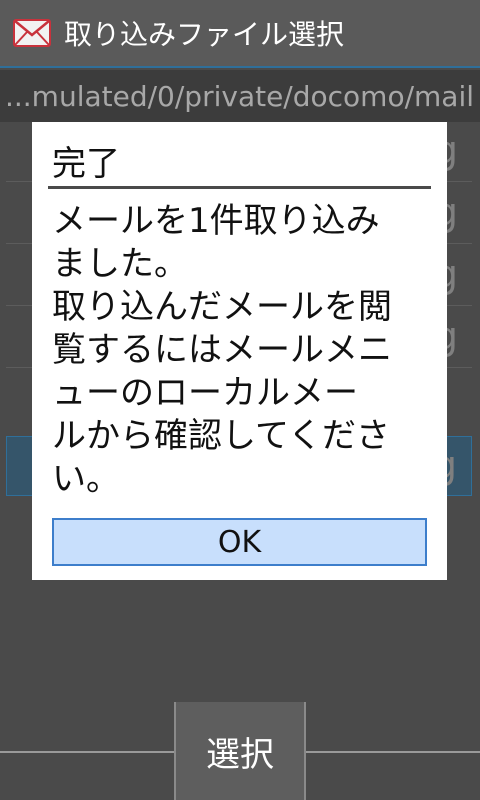 Image resolution: width=480 pixels, height=800 pixels. I want to click on bottom-bar: 選択, so click(240, 751).